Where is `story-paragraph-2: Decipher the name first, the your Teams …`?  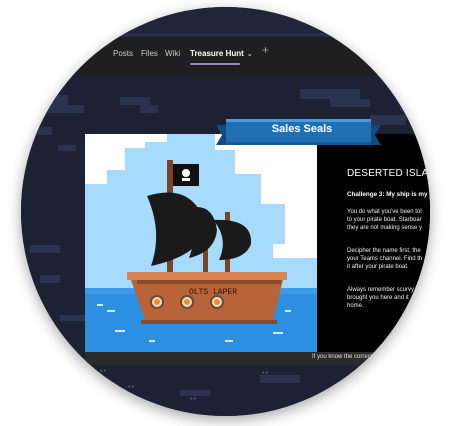
story-paragraph-2: Decipher the name first, the your Teams … is located at coordinates (385, 259).